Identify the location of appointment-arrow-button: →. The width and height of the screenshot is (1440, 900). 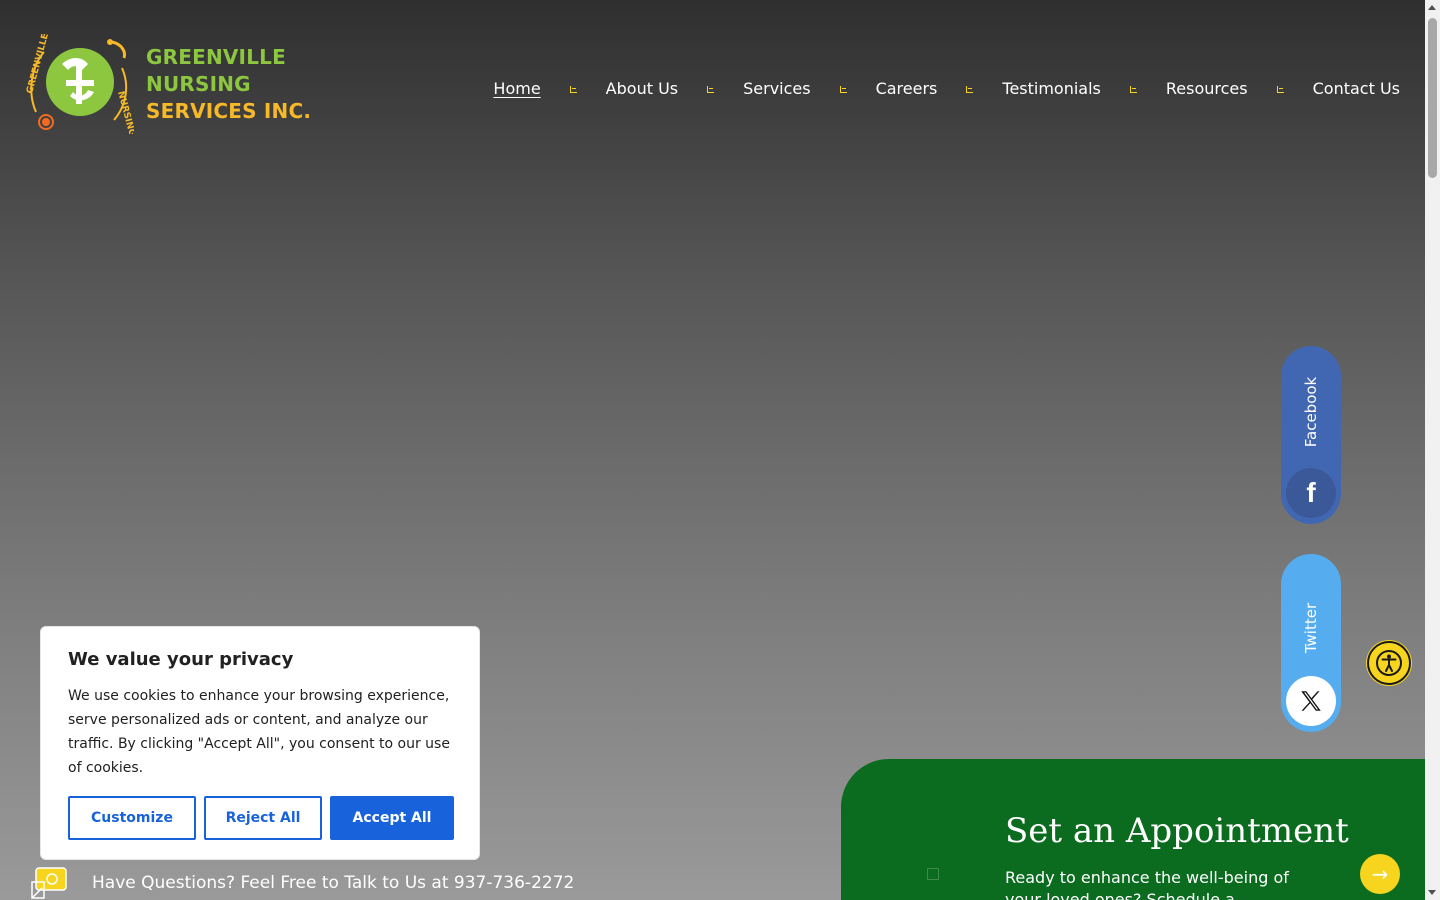
(1380, 874).